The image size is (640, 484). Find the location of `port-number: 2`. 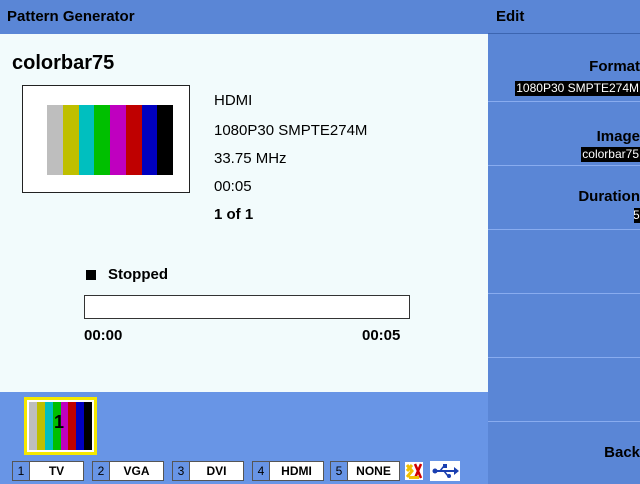

port-number: 2 is located at coordinates (101, 471).